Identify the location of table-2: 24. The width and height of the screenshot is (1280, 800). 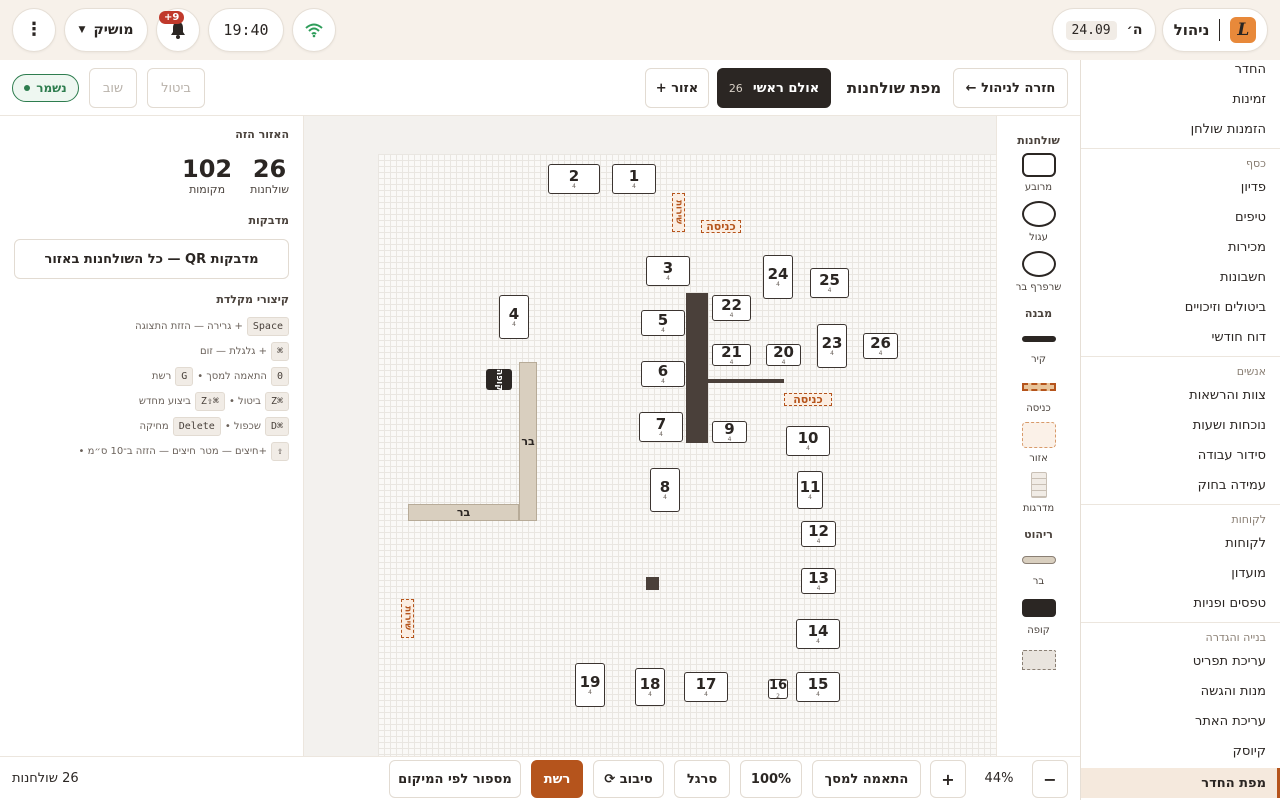
(574, 179).